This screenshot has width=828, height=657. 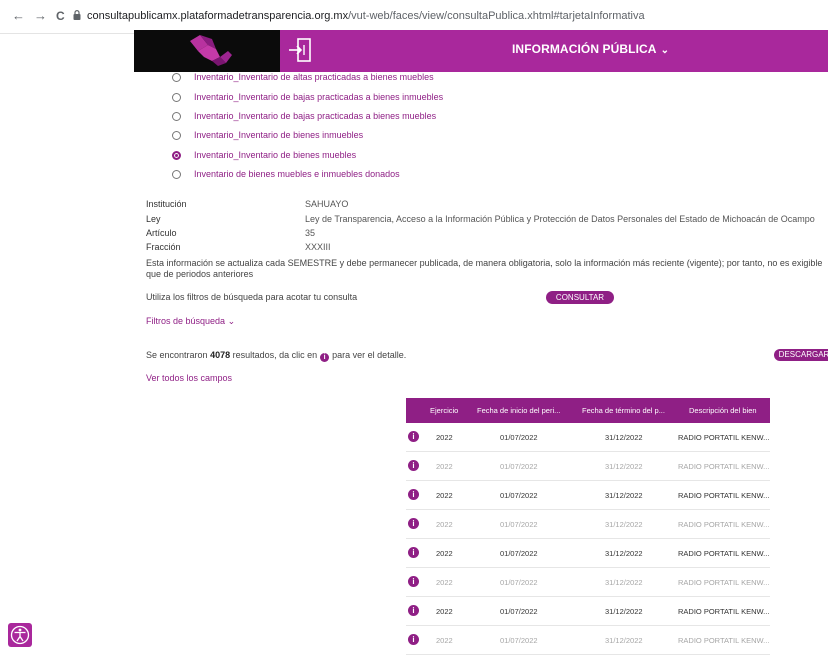 What do you see at coordinates (77, 15) in the screenshot?
I see `lock-icon` at bounding box center [77, 15].